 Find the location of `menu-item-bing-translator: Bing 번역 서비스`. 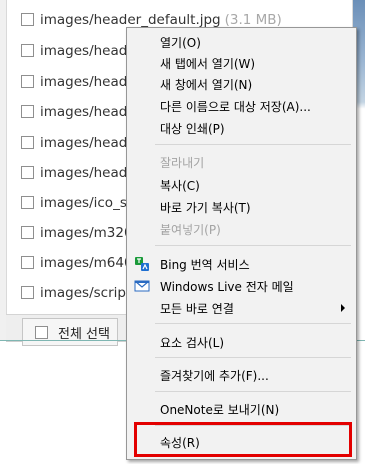

menu-item-bing-translator: Bing 번역 서비스 is located at coordinates (241, 264).